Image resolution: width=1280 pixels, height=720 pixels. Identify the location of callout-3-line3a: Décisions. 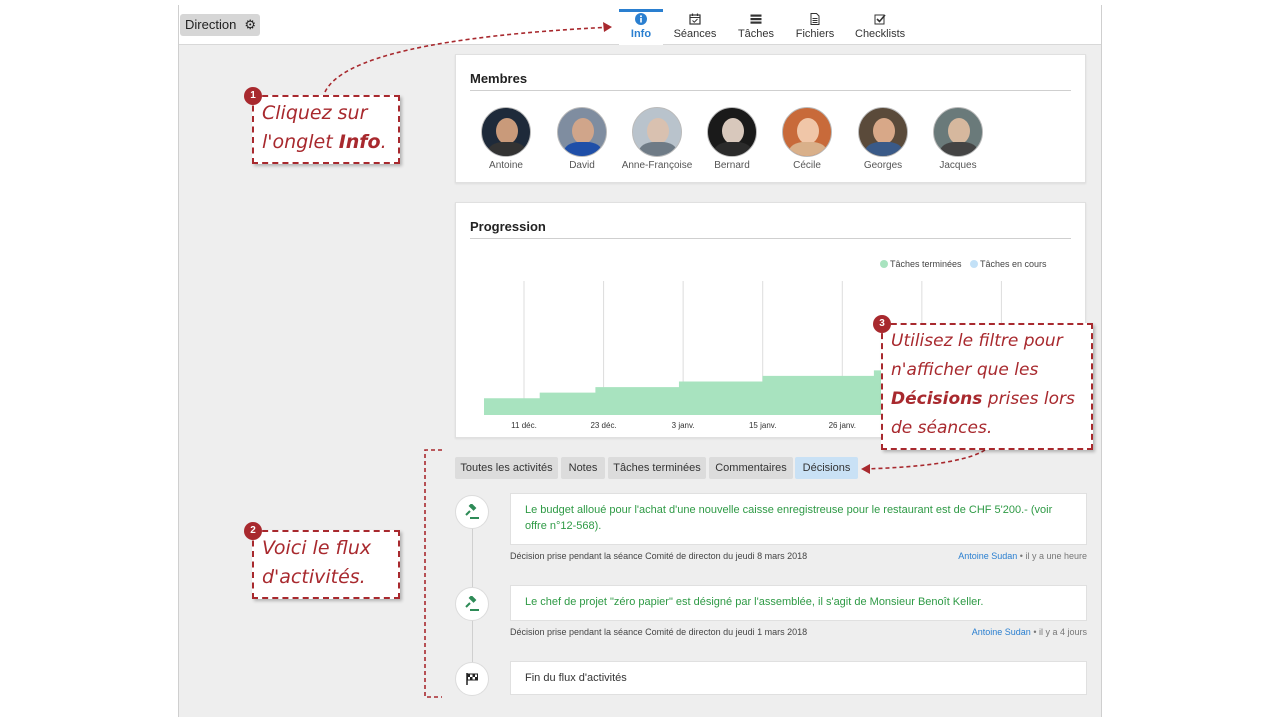
(937, 399).